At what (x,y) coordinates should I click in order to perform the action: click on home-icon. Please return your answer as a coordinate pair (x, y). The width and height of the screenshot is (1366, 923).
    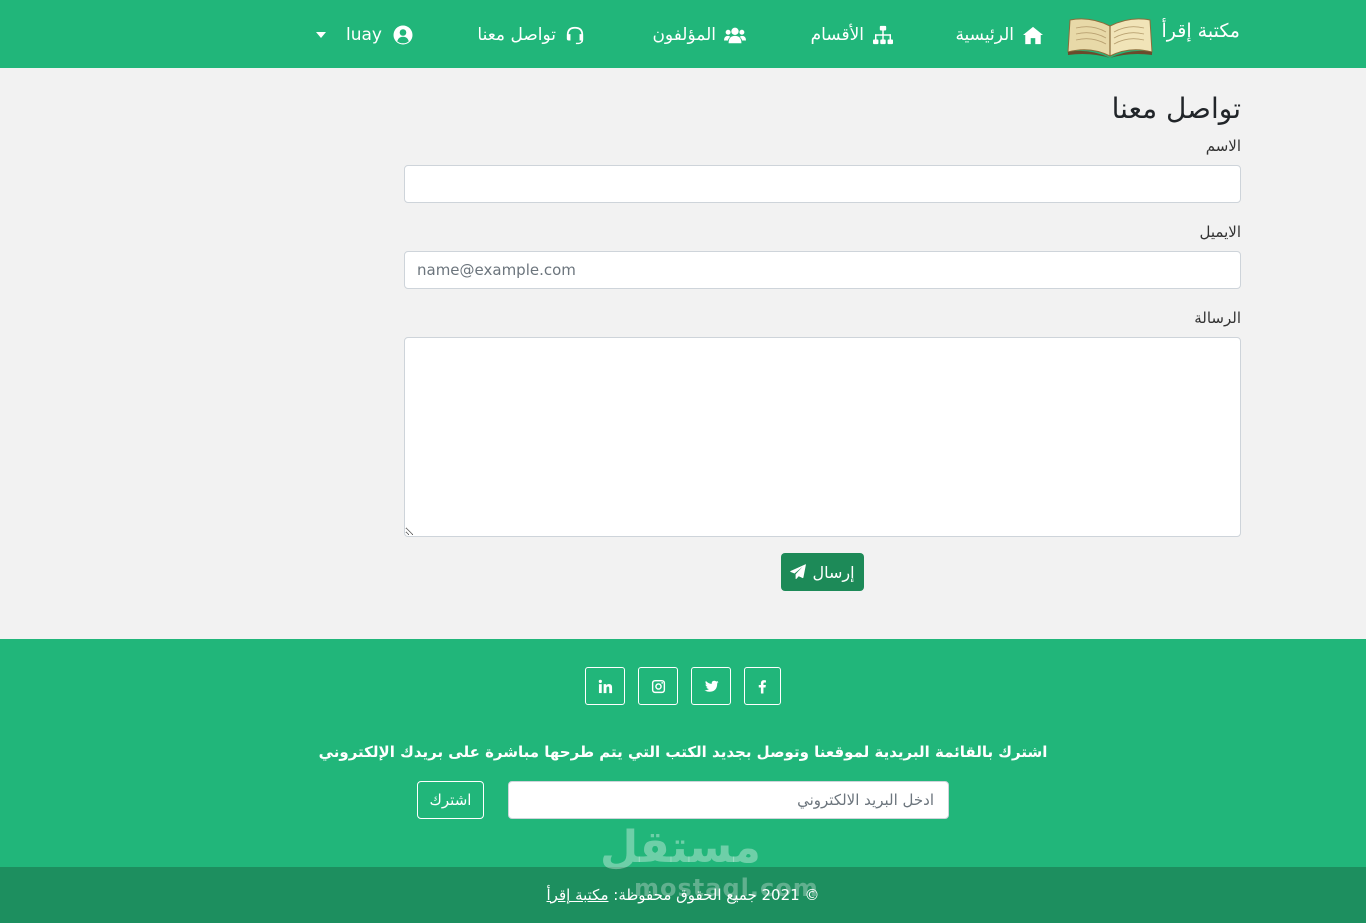
    Looking at the image, I should click on (1033, 35).